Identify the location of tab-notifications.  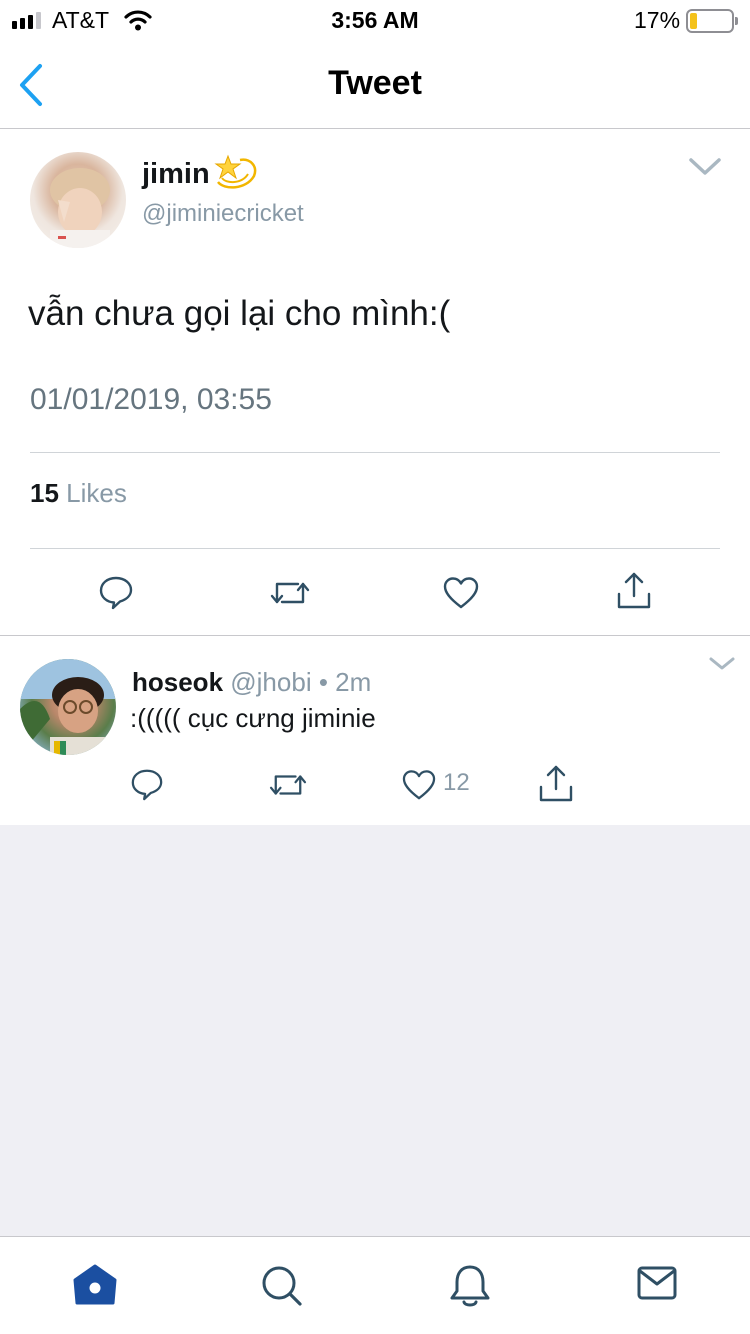
(470, 1288).